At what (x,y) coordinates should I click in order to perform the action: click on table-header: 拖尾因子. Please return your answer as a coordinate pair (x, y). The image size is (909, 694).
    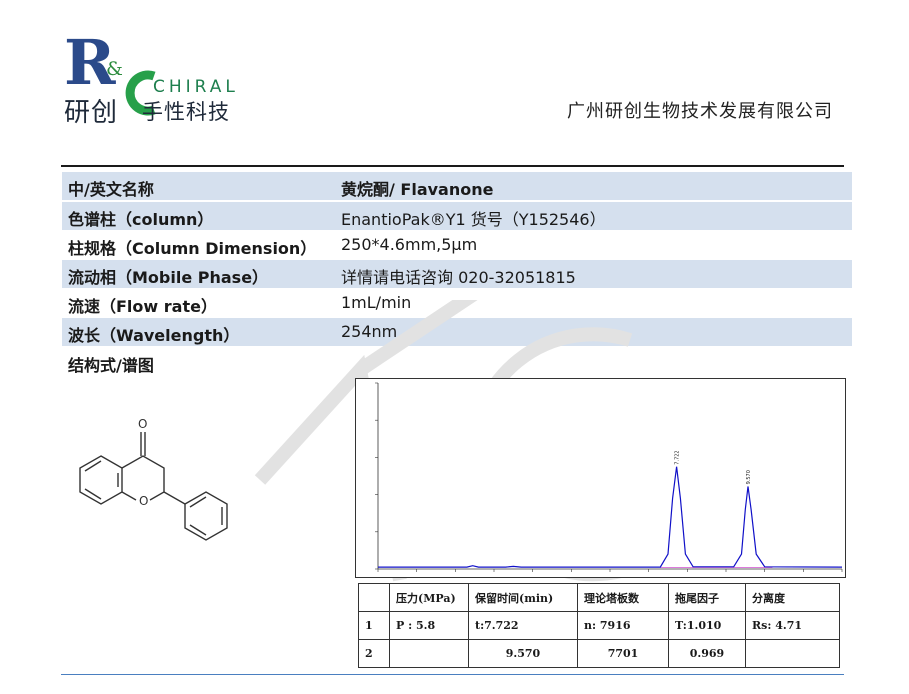
    Looking at the image, I should click on (707, 597).